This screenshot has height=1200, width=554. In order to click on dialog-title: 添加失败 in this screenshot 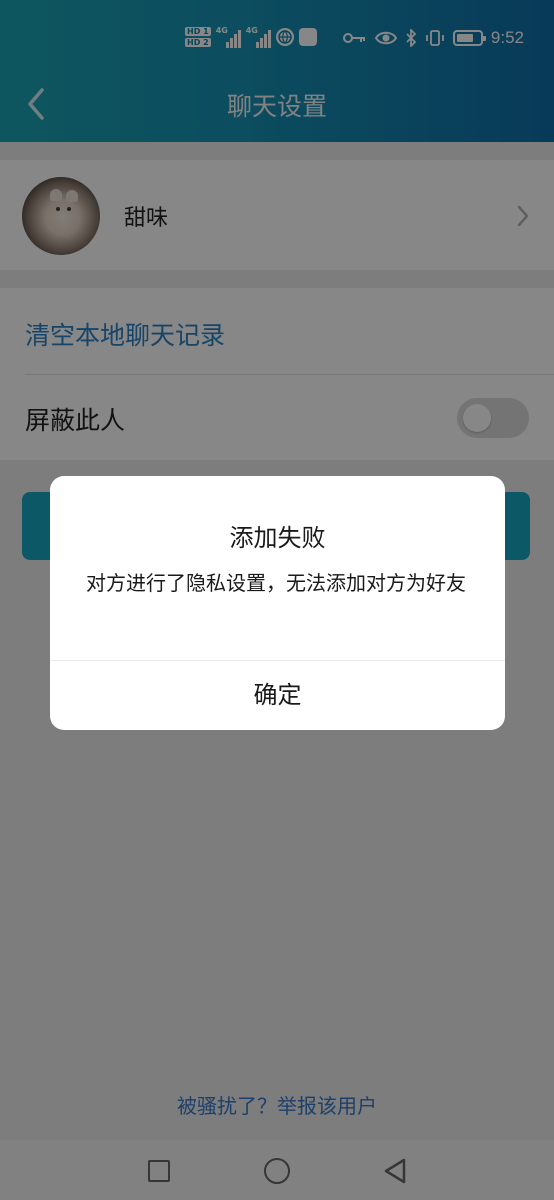, I will do `click(277, 538)`.